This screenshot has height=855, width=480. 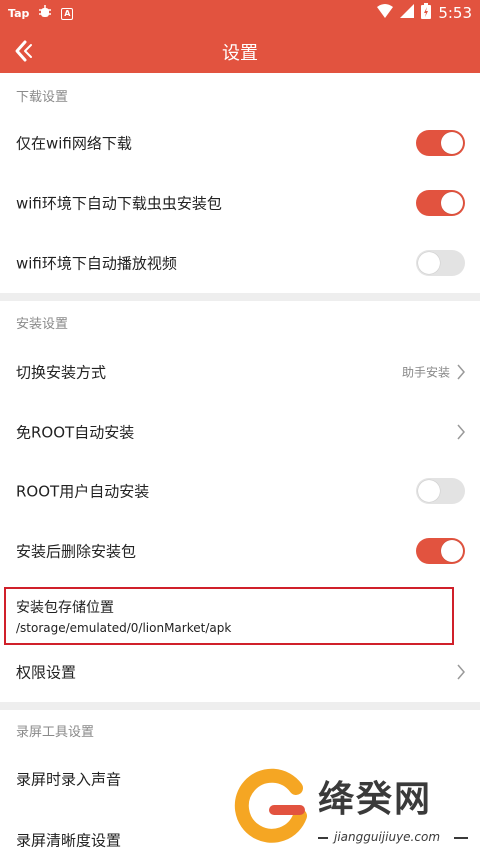 What do you see at coordinates (83, 491) in the screenshot?
I see `root-user-install-label: ROOT用户自动安装` at bounding box center [83, 491].